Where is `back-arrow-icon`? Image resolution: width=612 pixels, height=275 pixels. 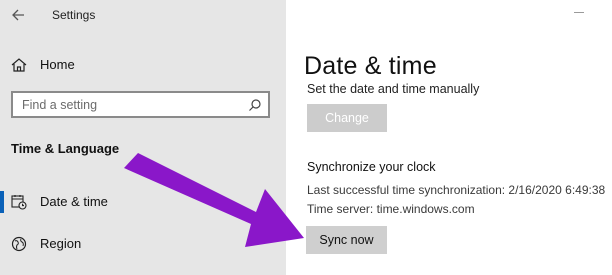
back-arrow-icon is located at coordinates (20, 15).